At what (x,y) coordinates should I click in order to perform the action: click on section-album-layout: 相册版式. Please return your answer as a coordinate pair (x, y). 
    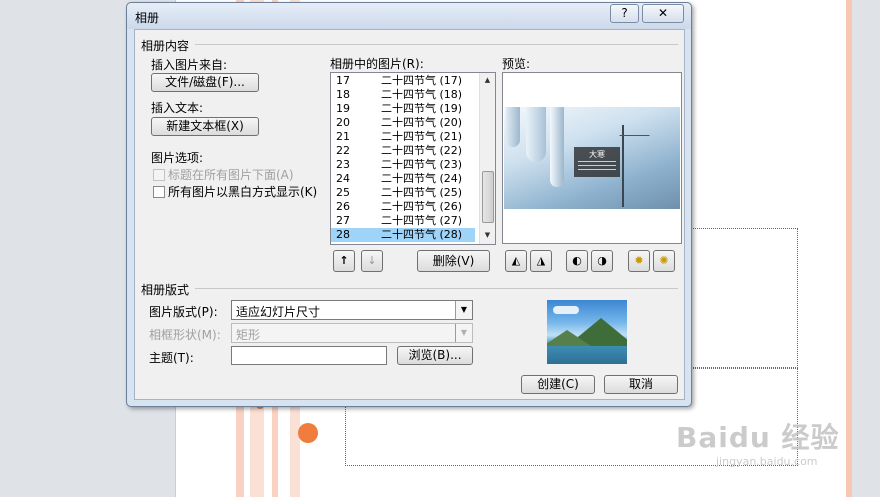
    Looking at the image, I should click on (165, 290).